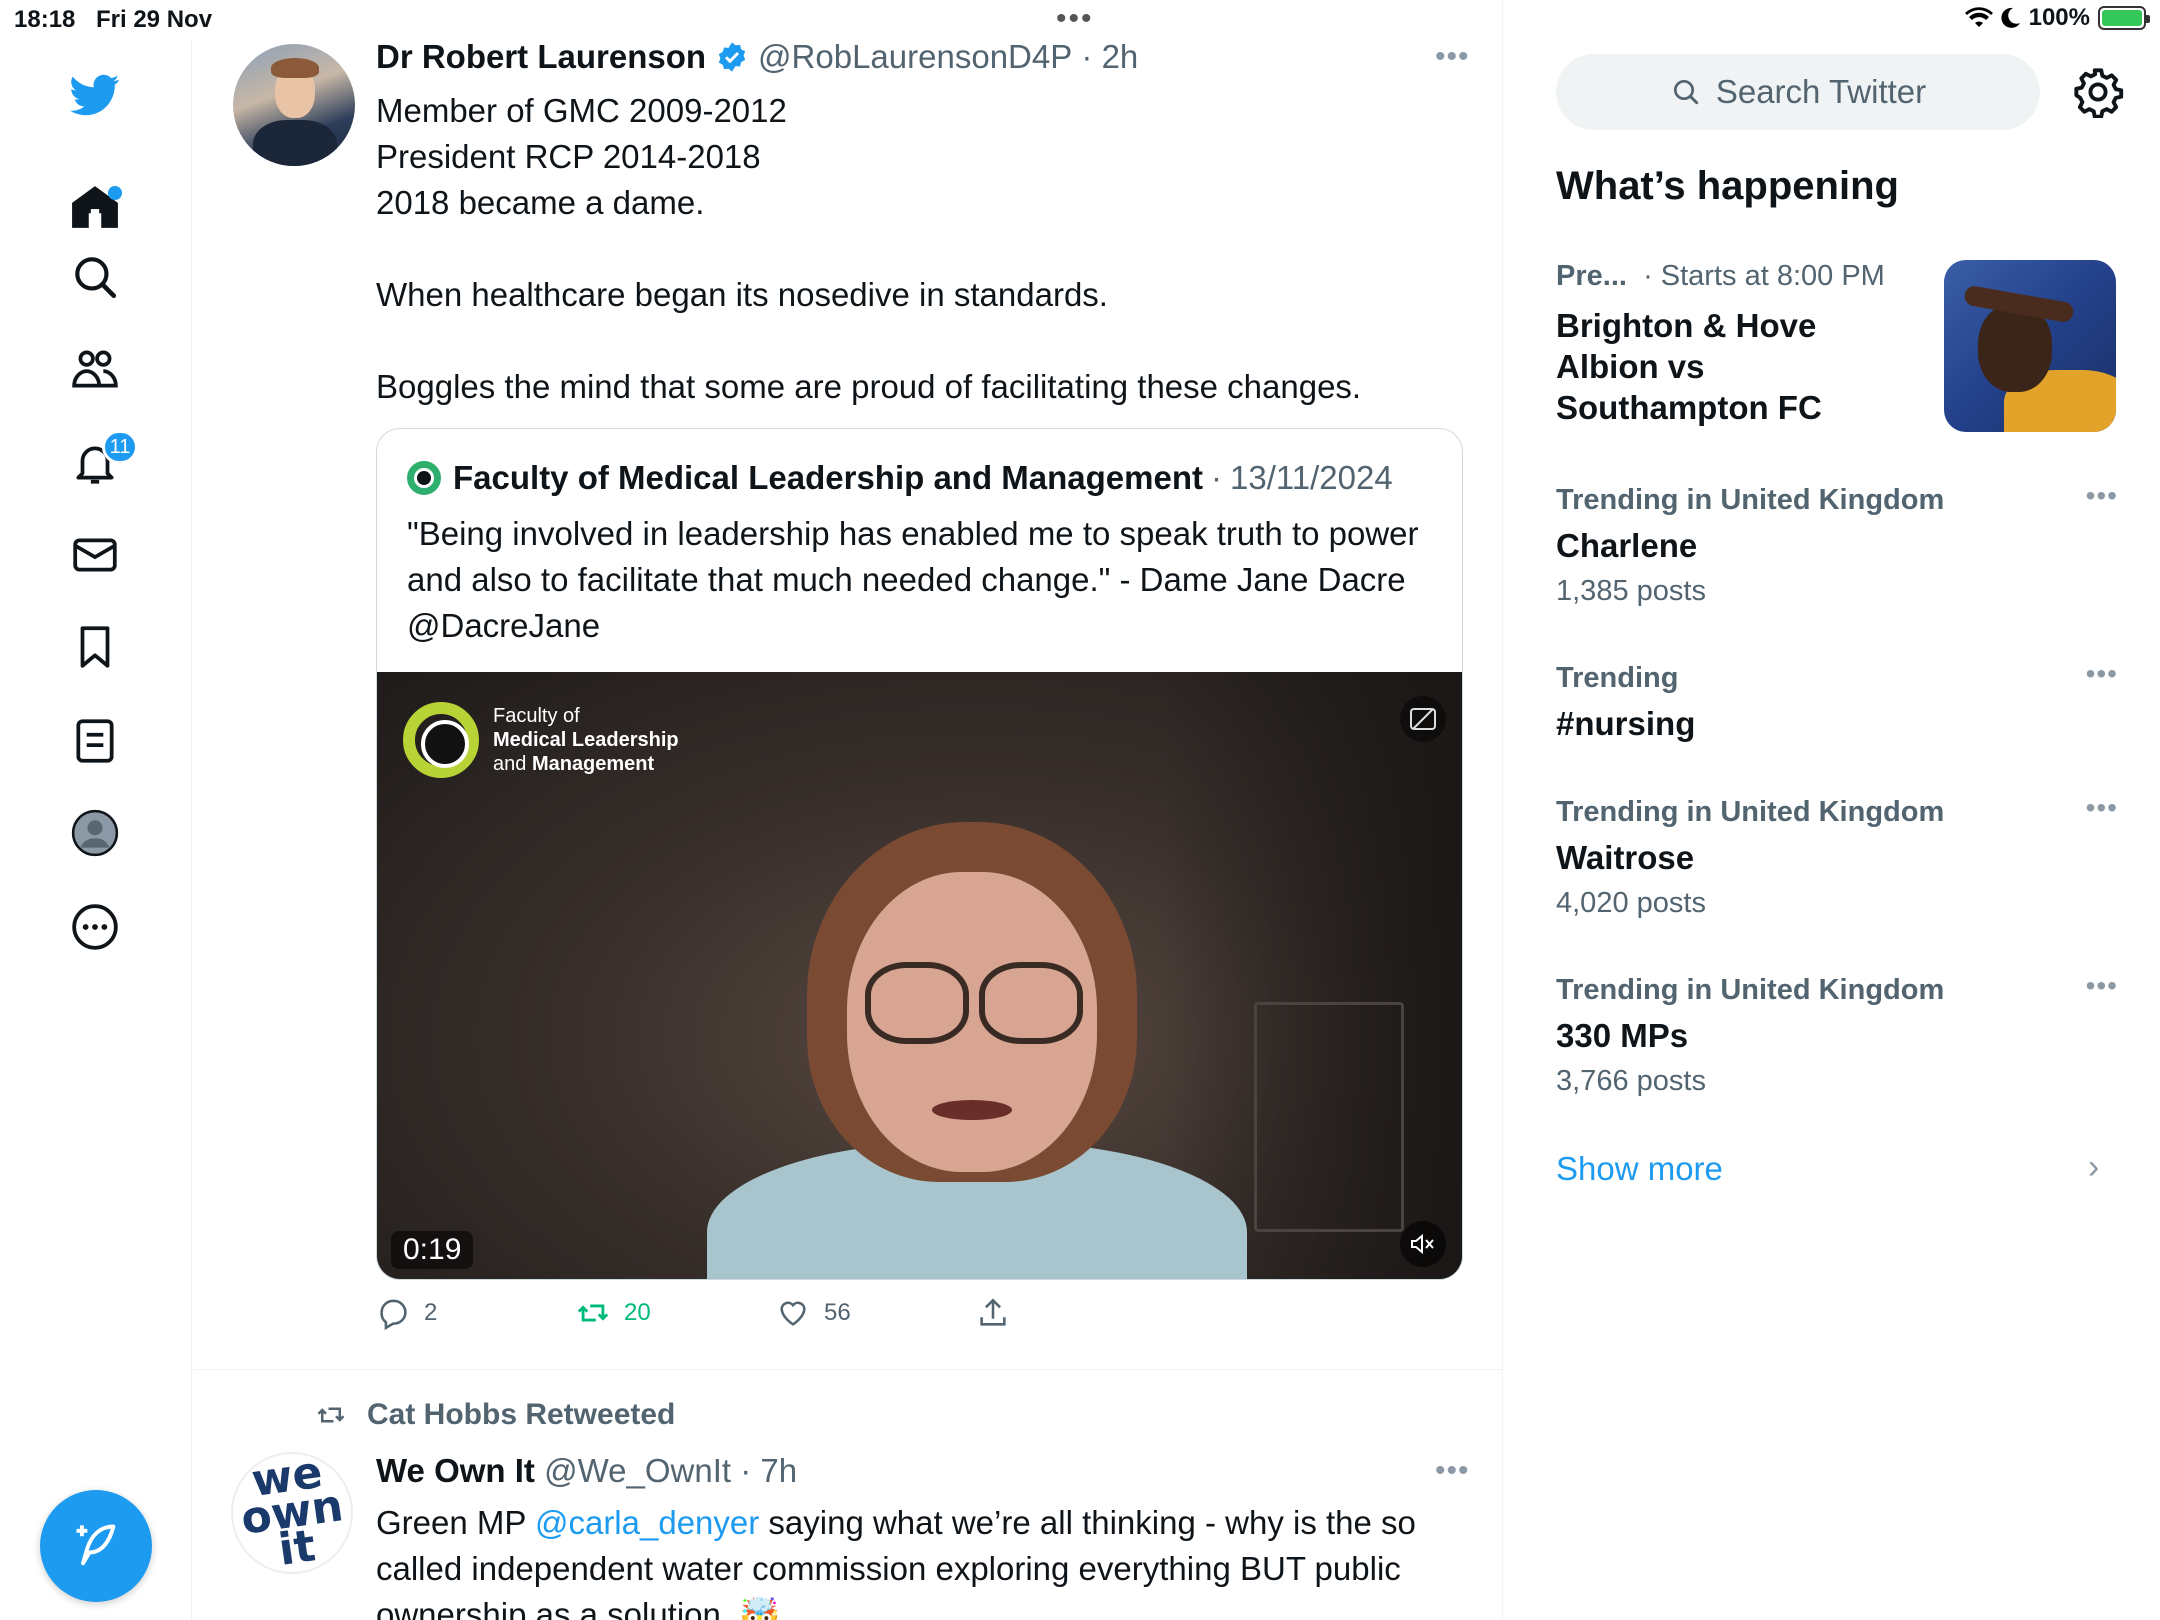 The width and height of the screenshot is (2160, 1620). I want to click on like-button: 56, so click(876, 1313).